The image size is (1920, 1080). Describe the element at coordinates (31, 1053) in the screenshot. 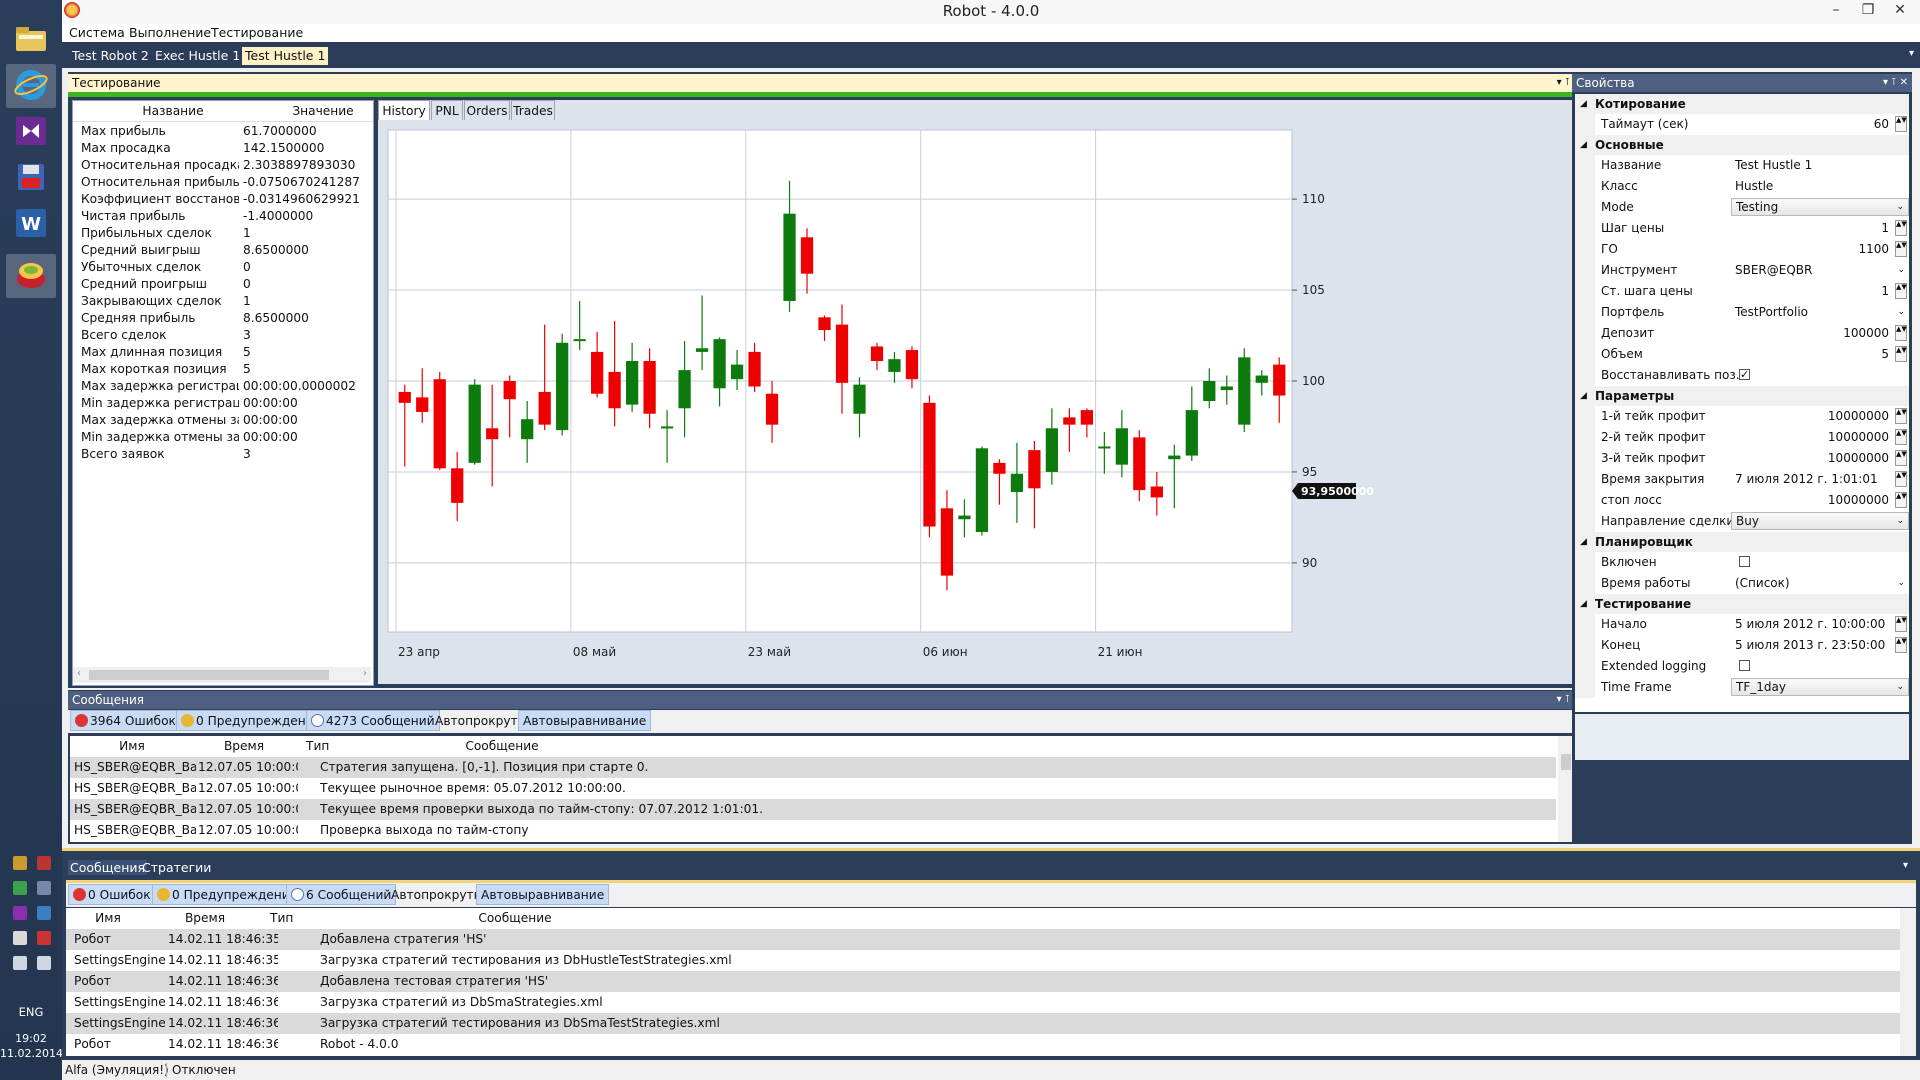

I see `clock-date: 11.02.2014` at that location.